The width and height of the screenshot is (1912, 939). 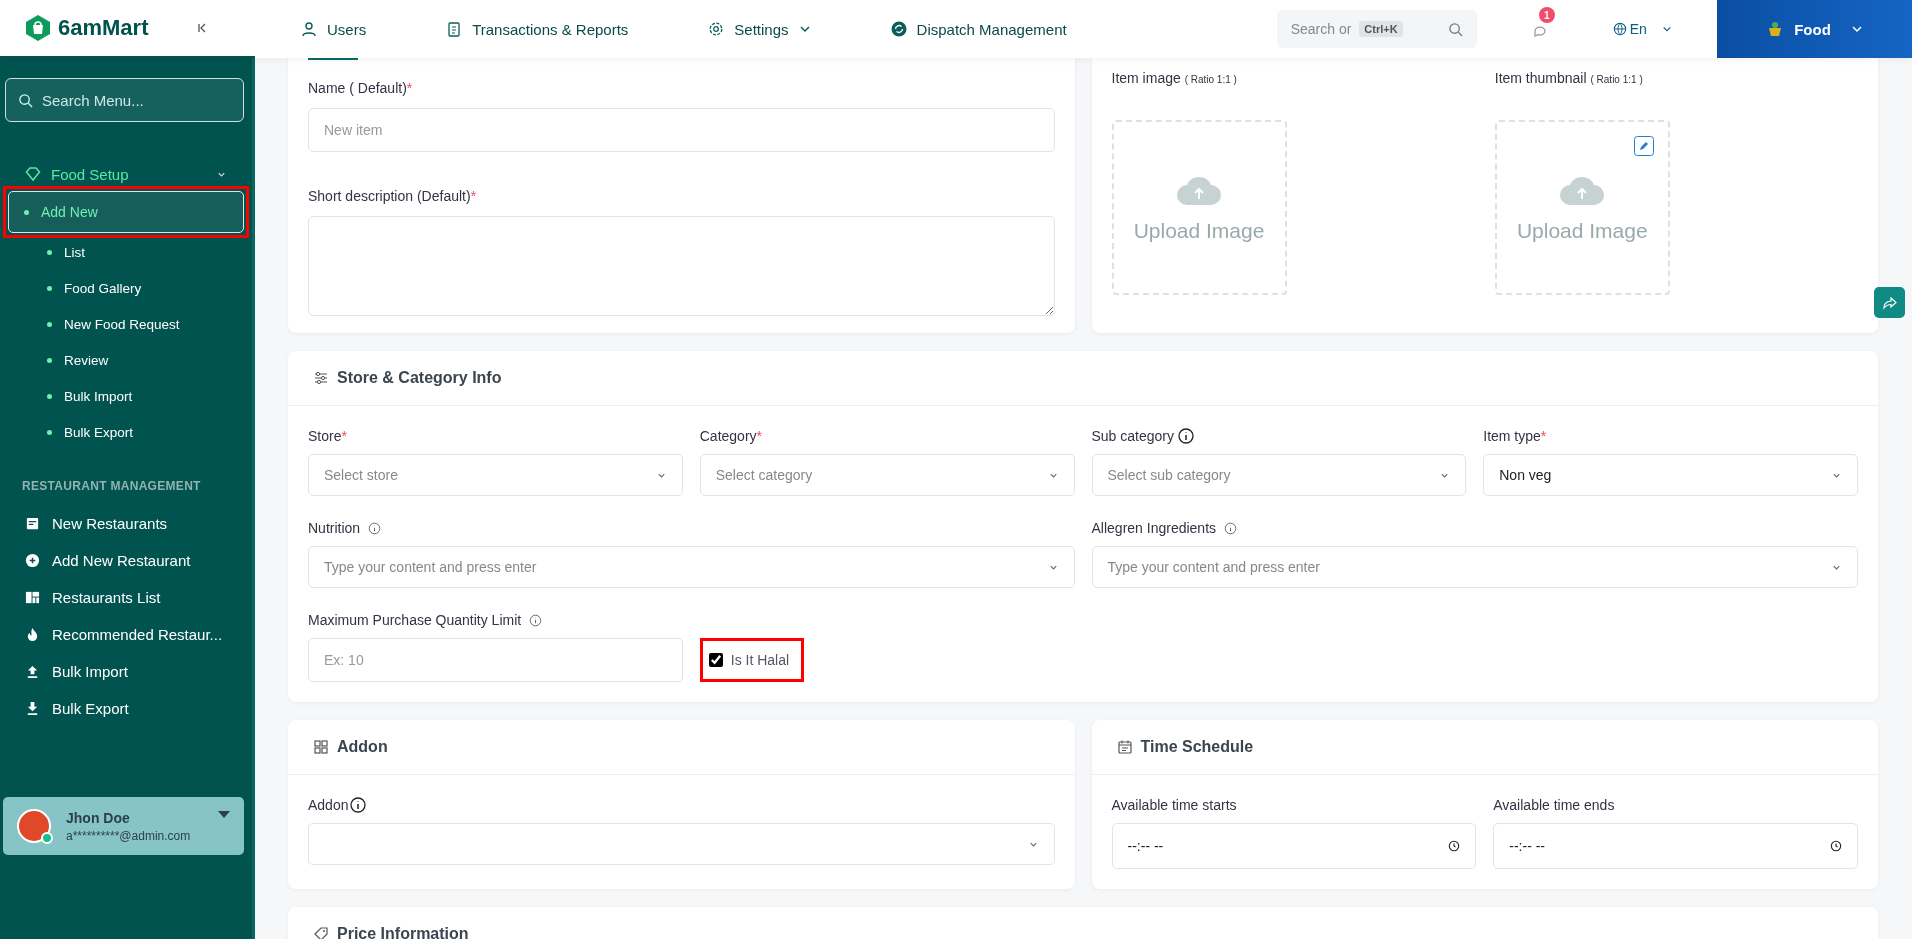 What do you see at coordinates (1554, 805) in the screenshot?
I see `field-label: Available time ends` at bounding box center [1554, 805].